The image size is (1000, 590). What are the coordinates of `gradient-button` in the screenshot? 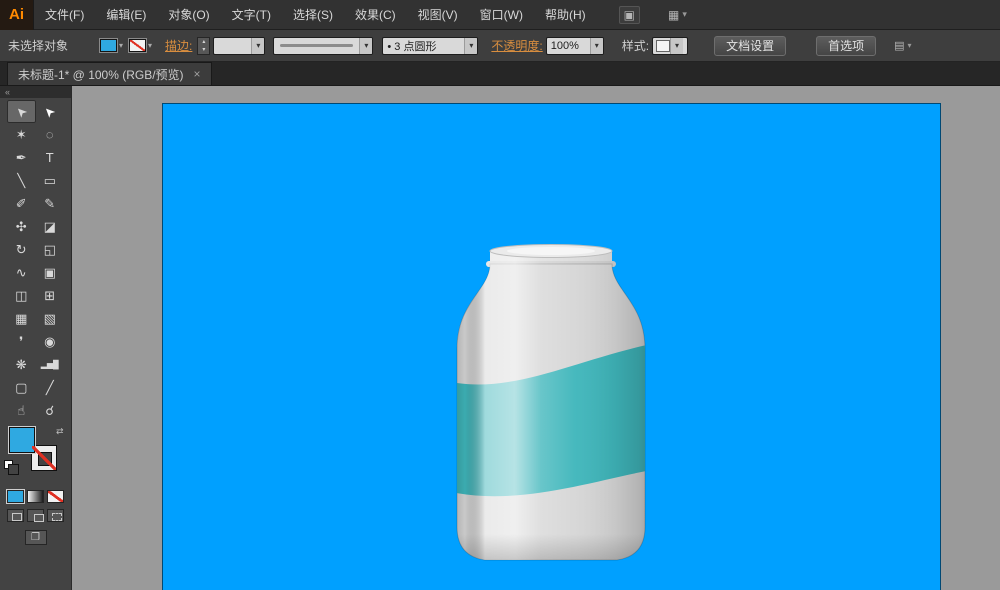 It's located at (35, 496).